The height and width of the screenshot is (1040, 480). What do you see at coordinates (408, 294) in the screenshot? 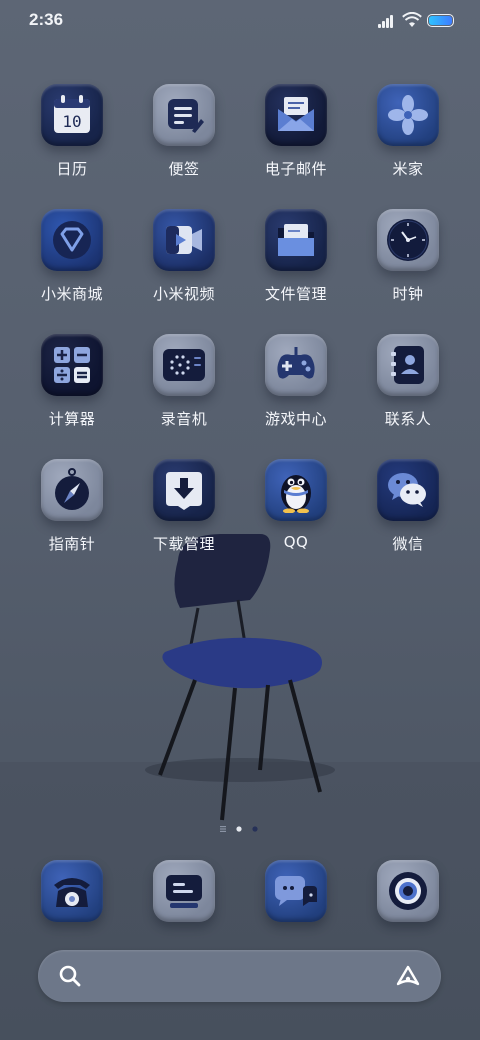
I see `app-label: 时钟` at bounding box center [408, 294].